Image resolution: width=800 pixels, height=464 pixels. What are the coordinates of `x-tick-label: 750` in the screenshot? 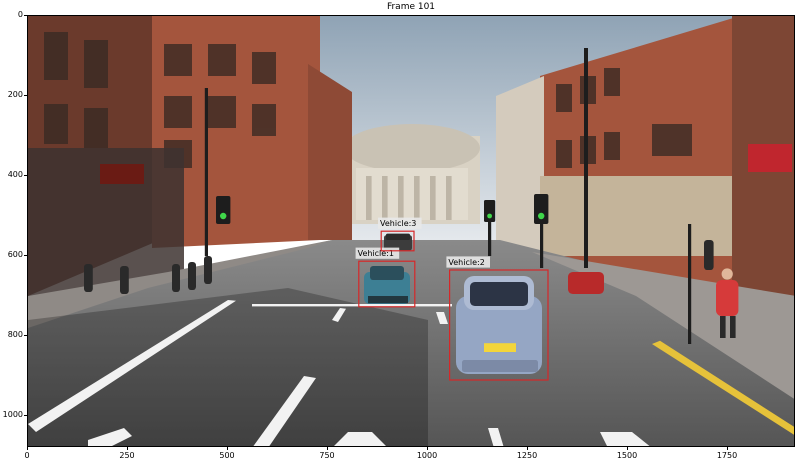 It's located at (327, 455).